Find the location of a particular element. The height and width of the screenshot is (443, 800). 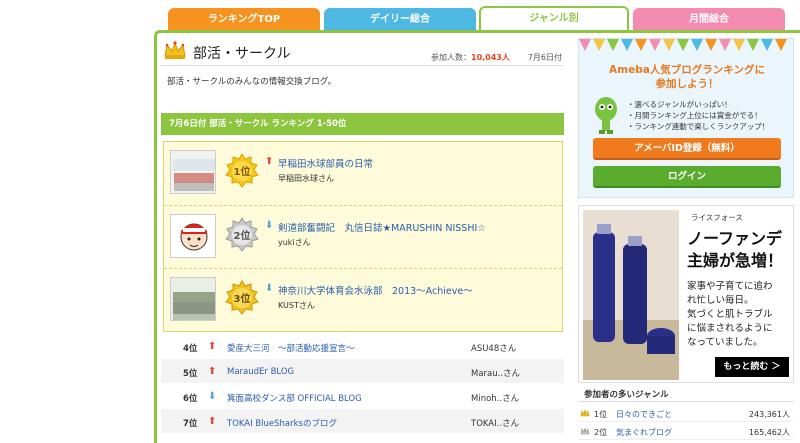

genre-link: 日々のできごと is located at coordinates (644, 414).